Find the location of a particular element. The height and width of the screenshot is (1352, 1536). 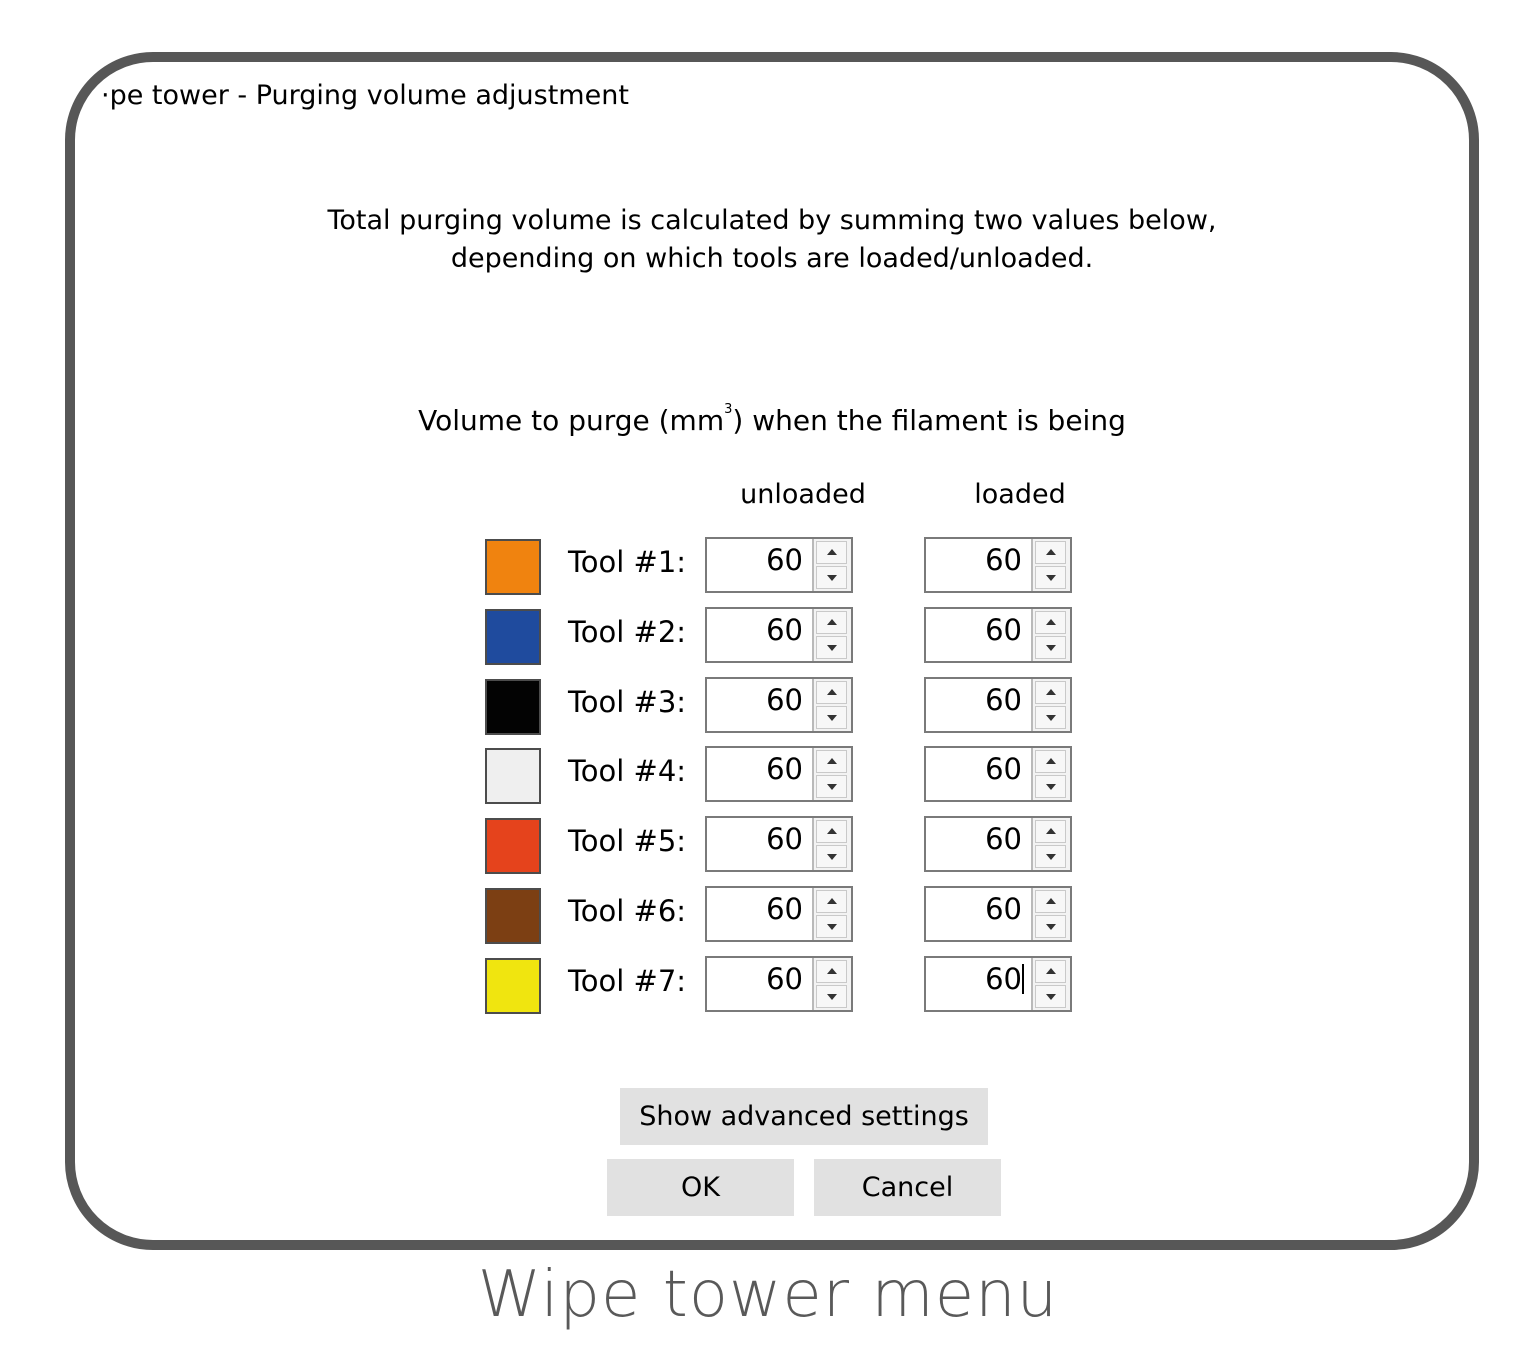

cancel-button: Cancel is located at coordinates (907, 1187).